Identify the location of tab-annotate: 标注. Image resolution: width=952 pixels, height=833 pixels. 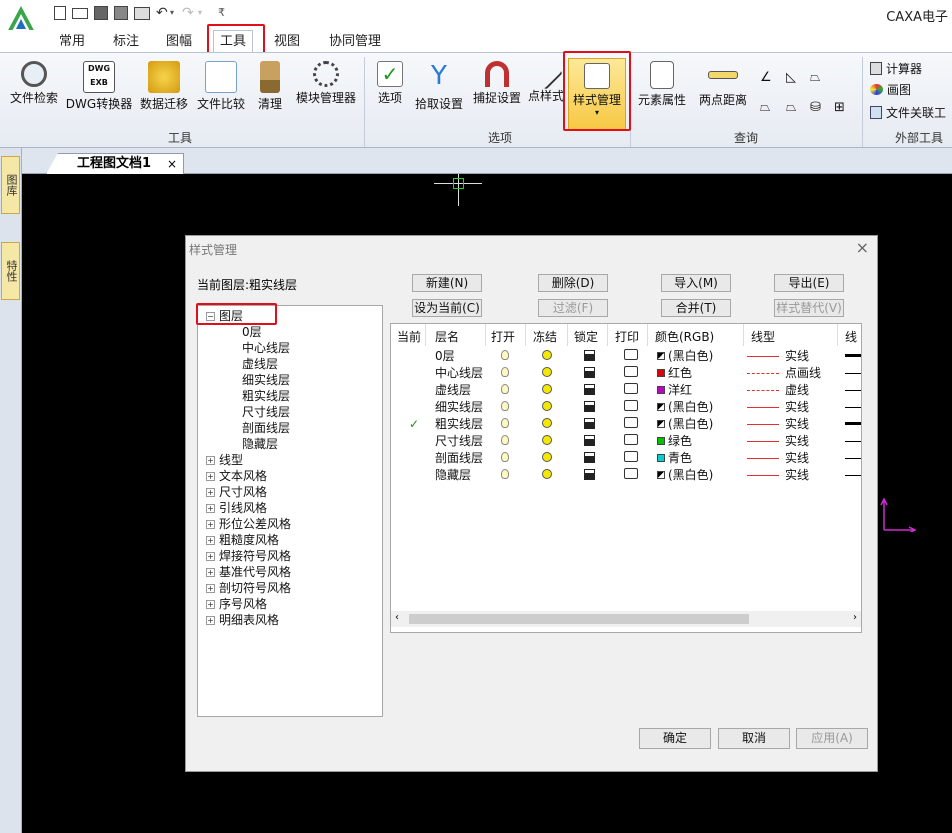
(126, 42).